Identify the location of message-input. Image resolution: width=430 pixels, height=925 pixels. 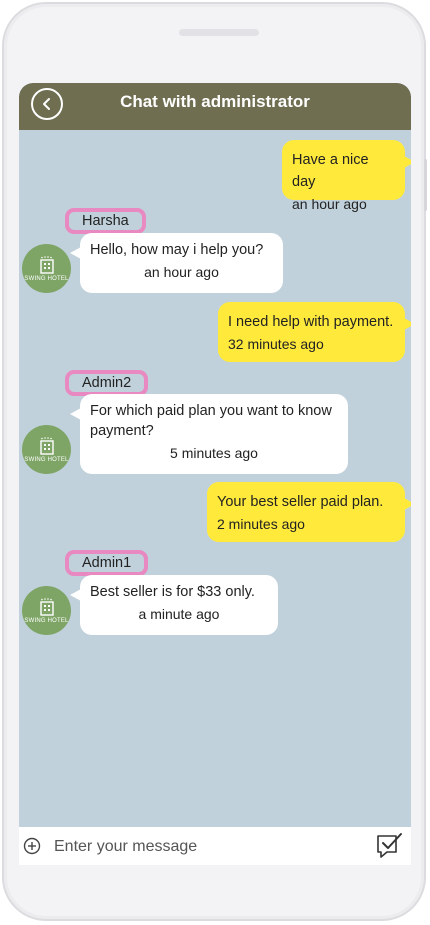
(204, 847).